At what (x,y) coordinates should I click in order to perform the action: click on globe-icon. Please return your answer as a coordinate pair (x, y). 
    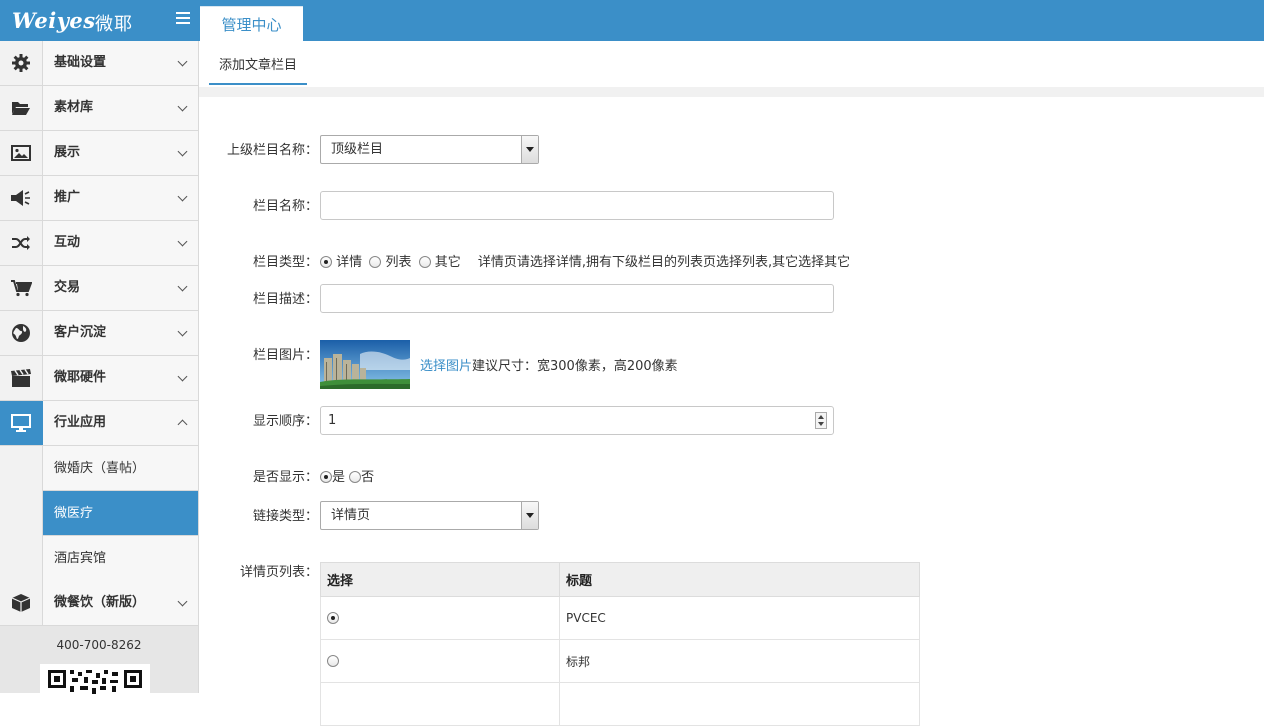
    Looking at the image, I should click on (21, 333).